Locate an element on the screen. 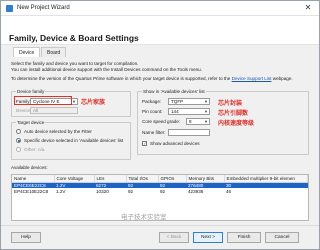  table-cell: 423936 is located at coordinates (196, 191).